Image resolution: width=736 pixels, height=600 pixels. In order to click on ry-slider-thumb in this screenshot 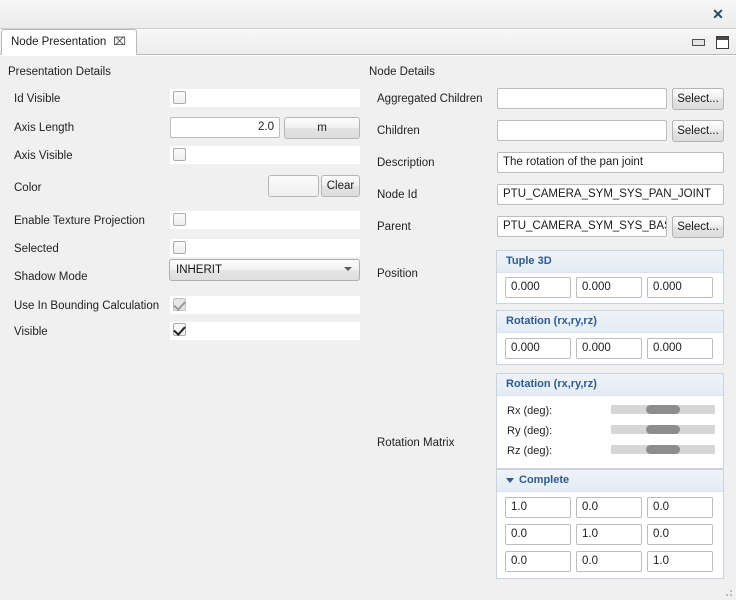, I will do `click(663, 429)`.